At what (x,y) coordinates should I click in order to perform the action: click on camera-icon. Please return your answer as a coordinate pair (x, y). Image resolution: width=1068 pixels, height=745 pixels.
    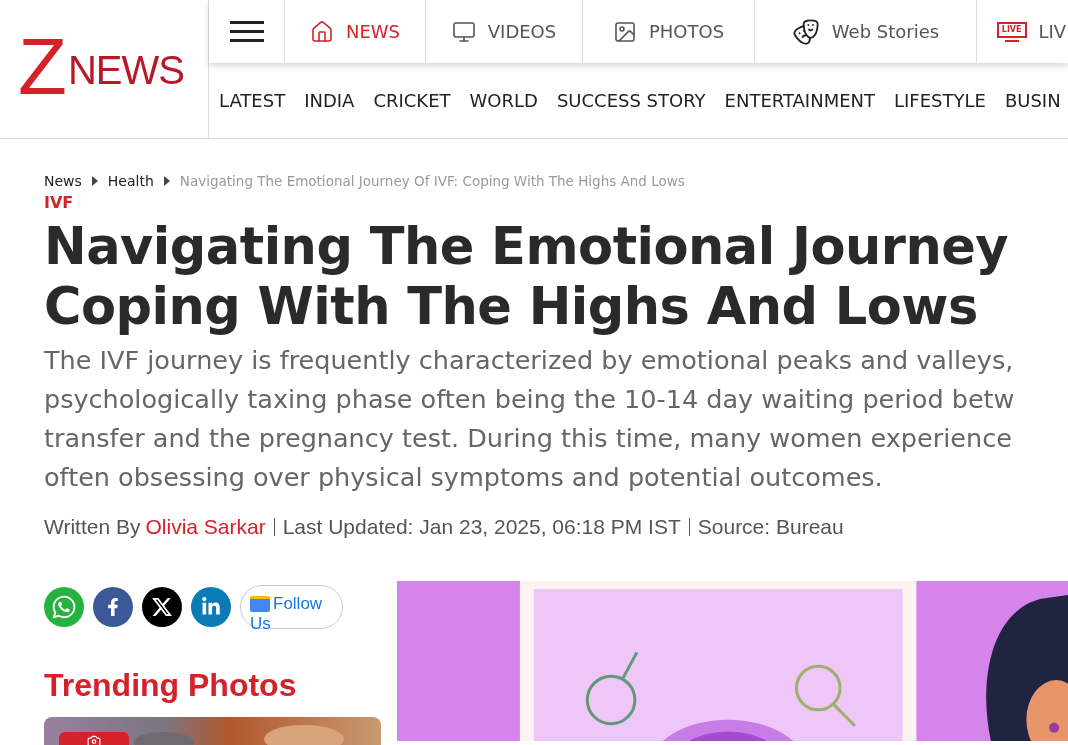
    Looking at the image, I should click on (94, 739).